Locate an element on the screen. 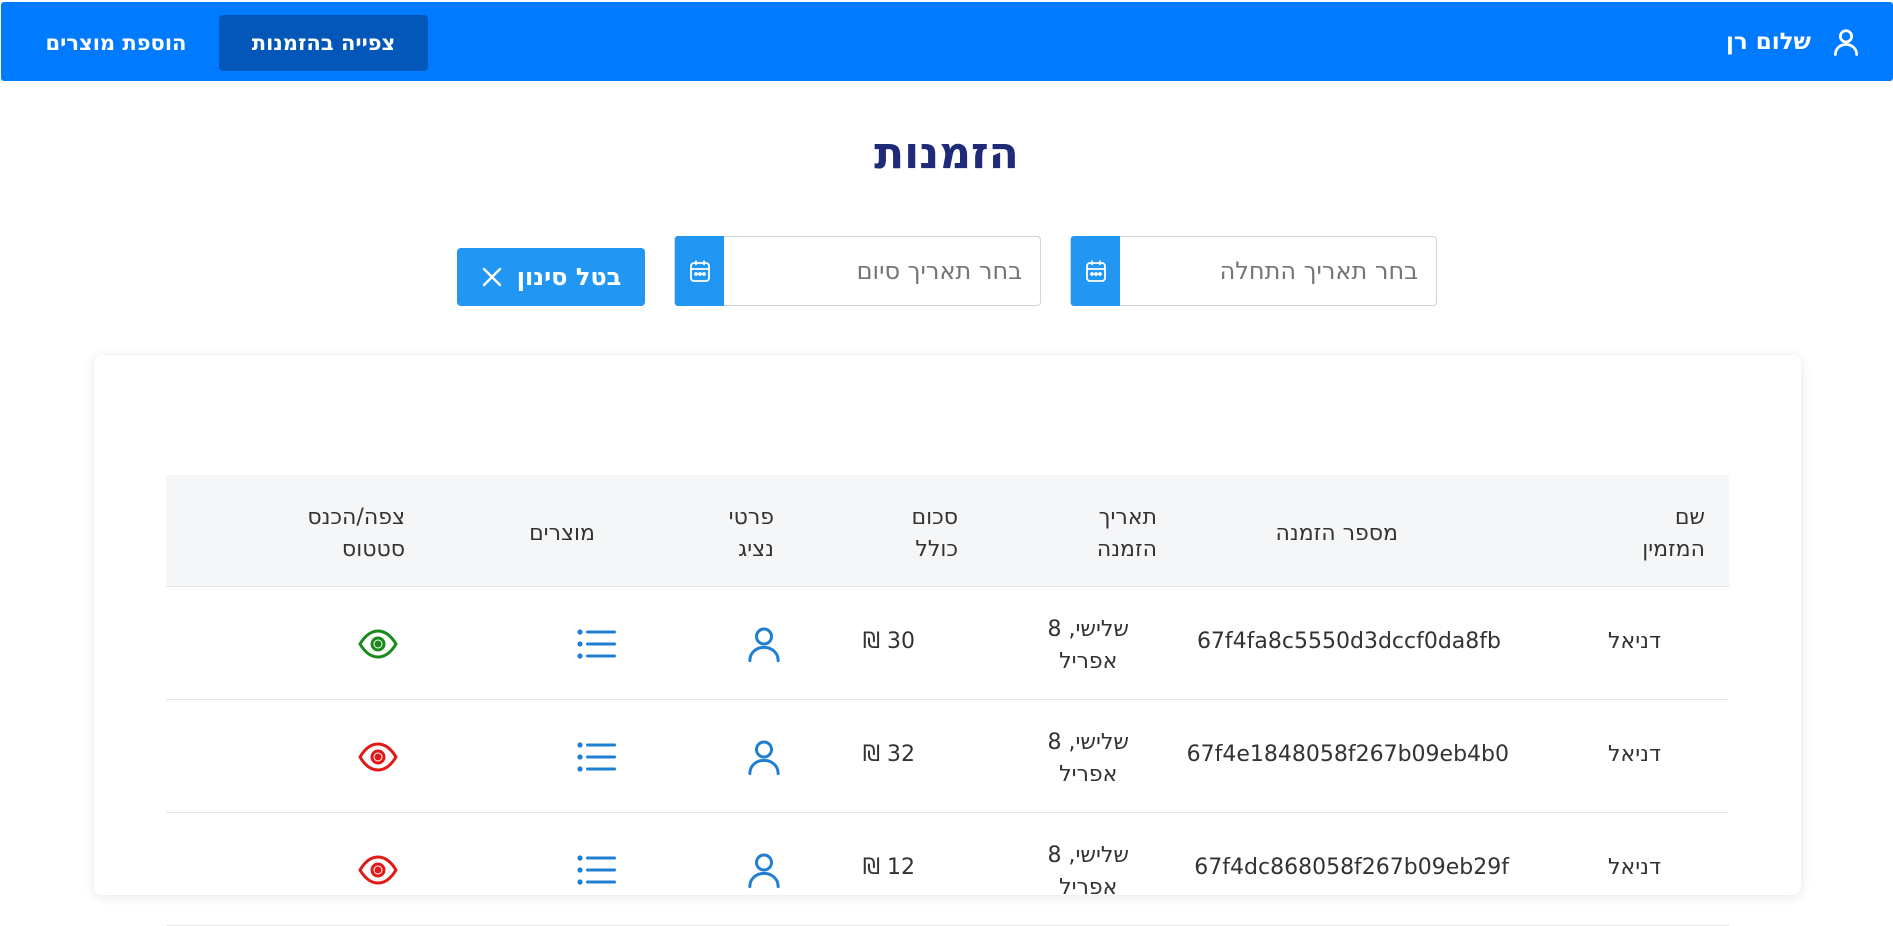  add-products-button: הוספת מוצרים is located at coordinates (116, 43).